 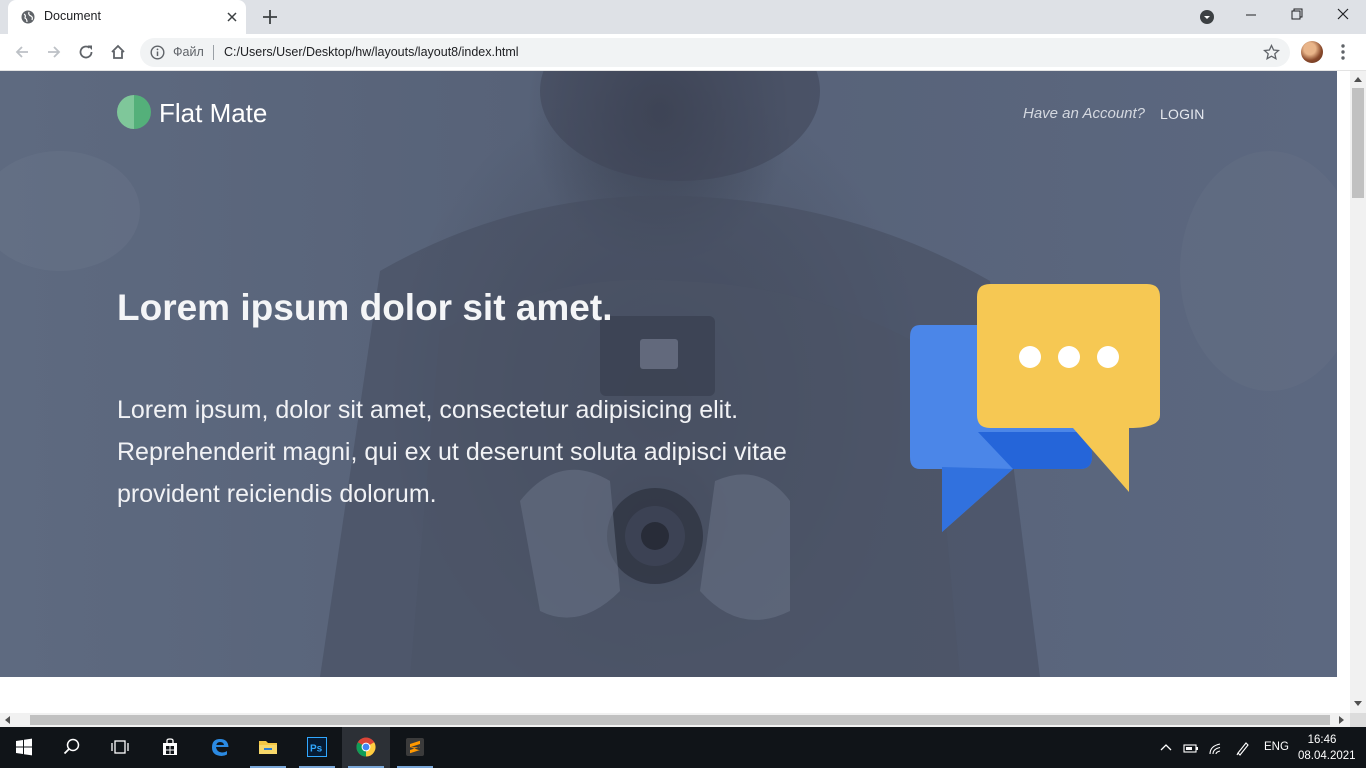 What do you see at coordinates (1327, 756) in the screenshot?
I see `clock-date: 08.04.2021` at bounding box center [1327, 756].